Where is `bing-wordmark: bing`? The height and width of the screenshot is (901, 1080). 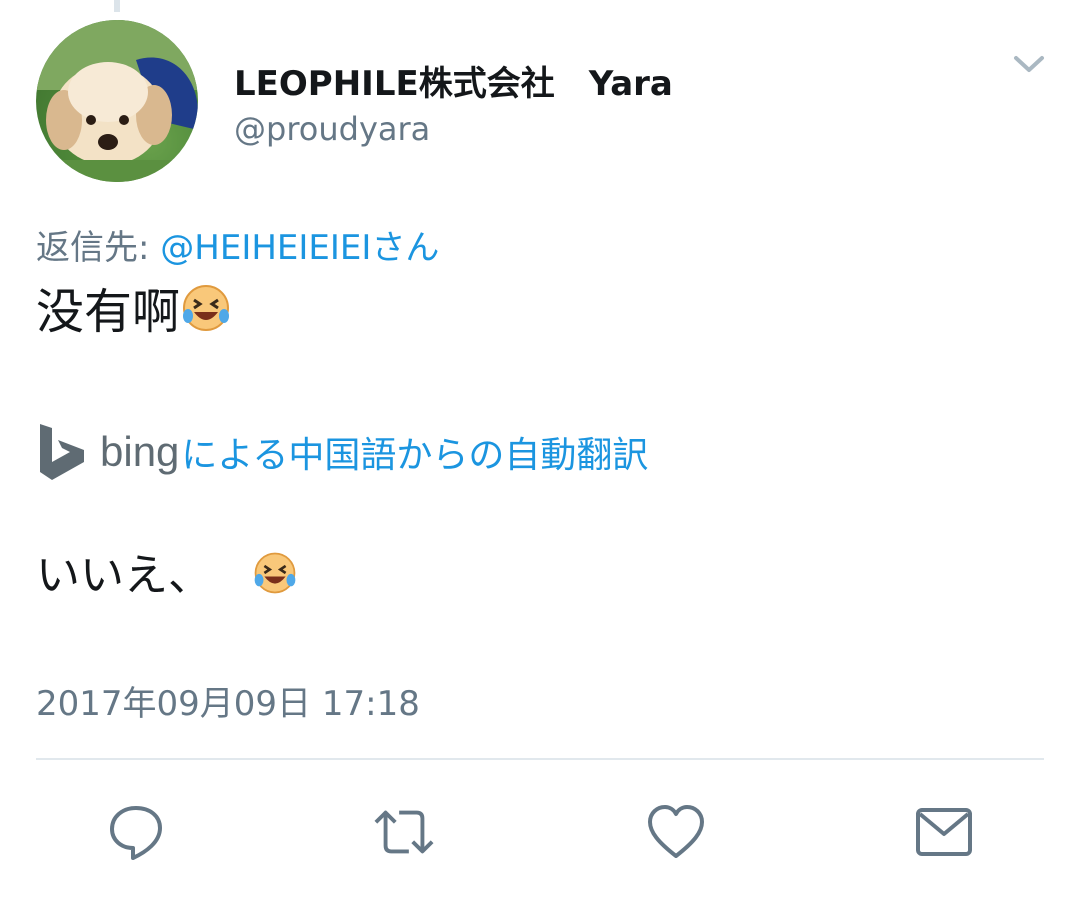
bing-wordmark: bing is located at coordinates (140, 451).